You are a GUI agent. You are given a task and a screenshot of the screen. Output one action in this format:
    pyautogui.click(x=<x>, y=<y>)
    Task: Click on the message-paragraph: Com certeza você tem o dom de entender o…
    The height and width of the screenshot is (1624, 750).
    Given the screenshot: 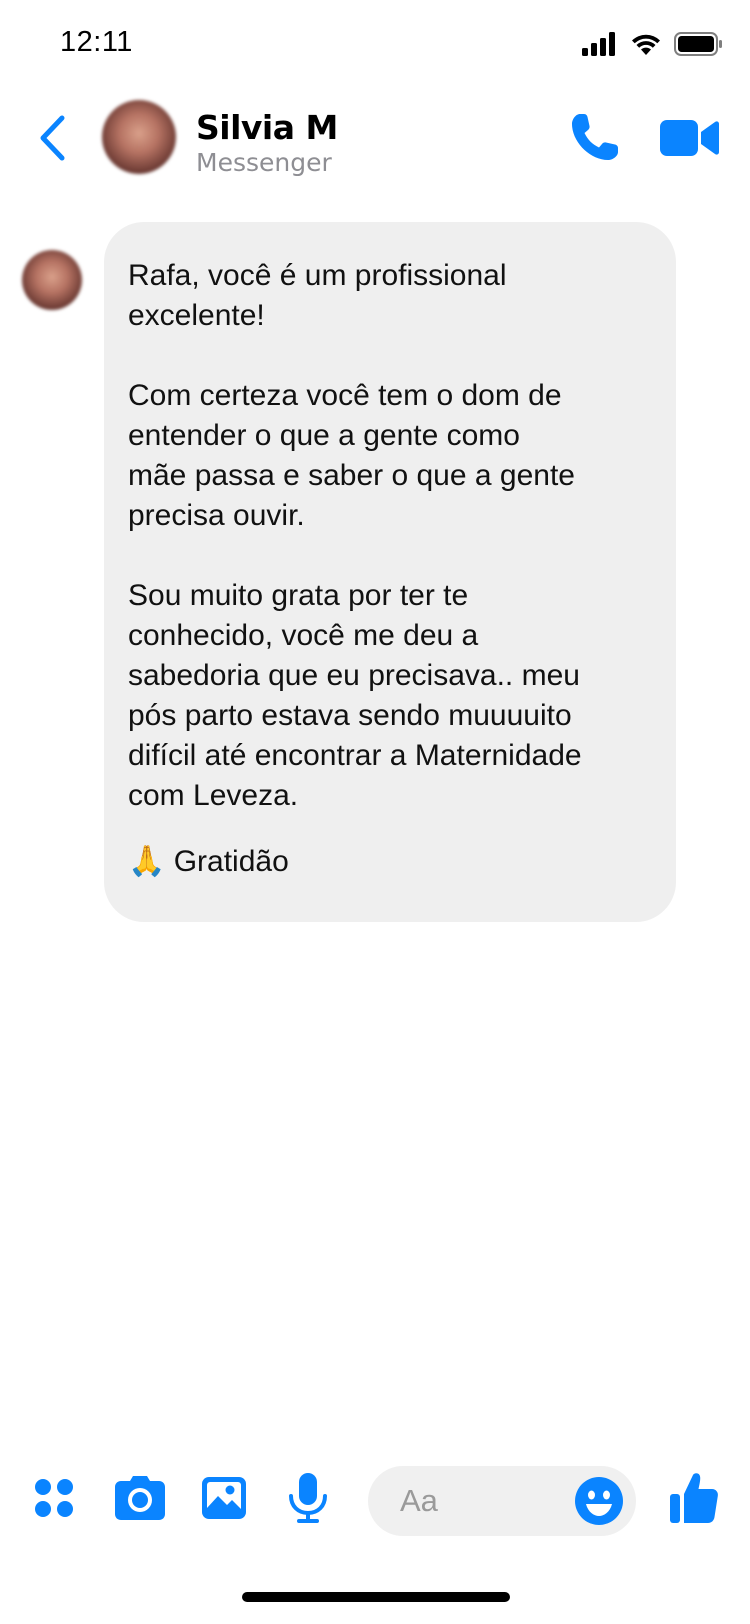 What is the action you would take?
    pyautogui.click(x=351, y=455)
    